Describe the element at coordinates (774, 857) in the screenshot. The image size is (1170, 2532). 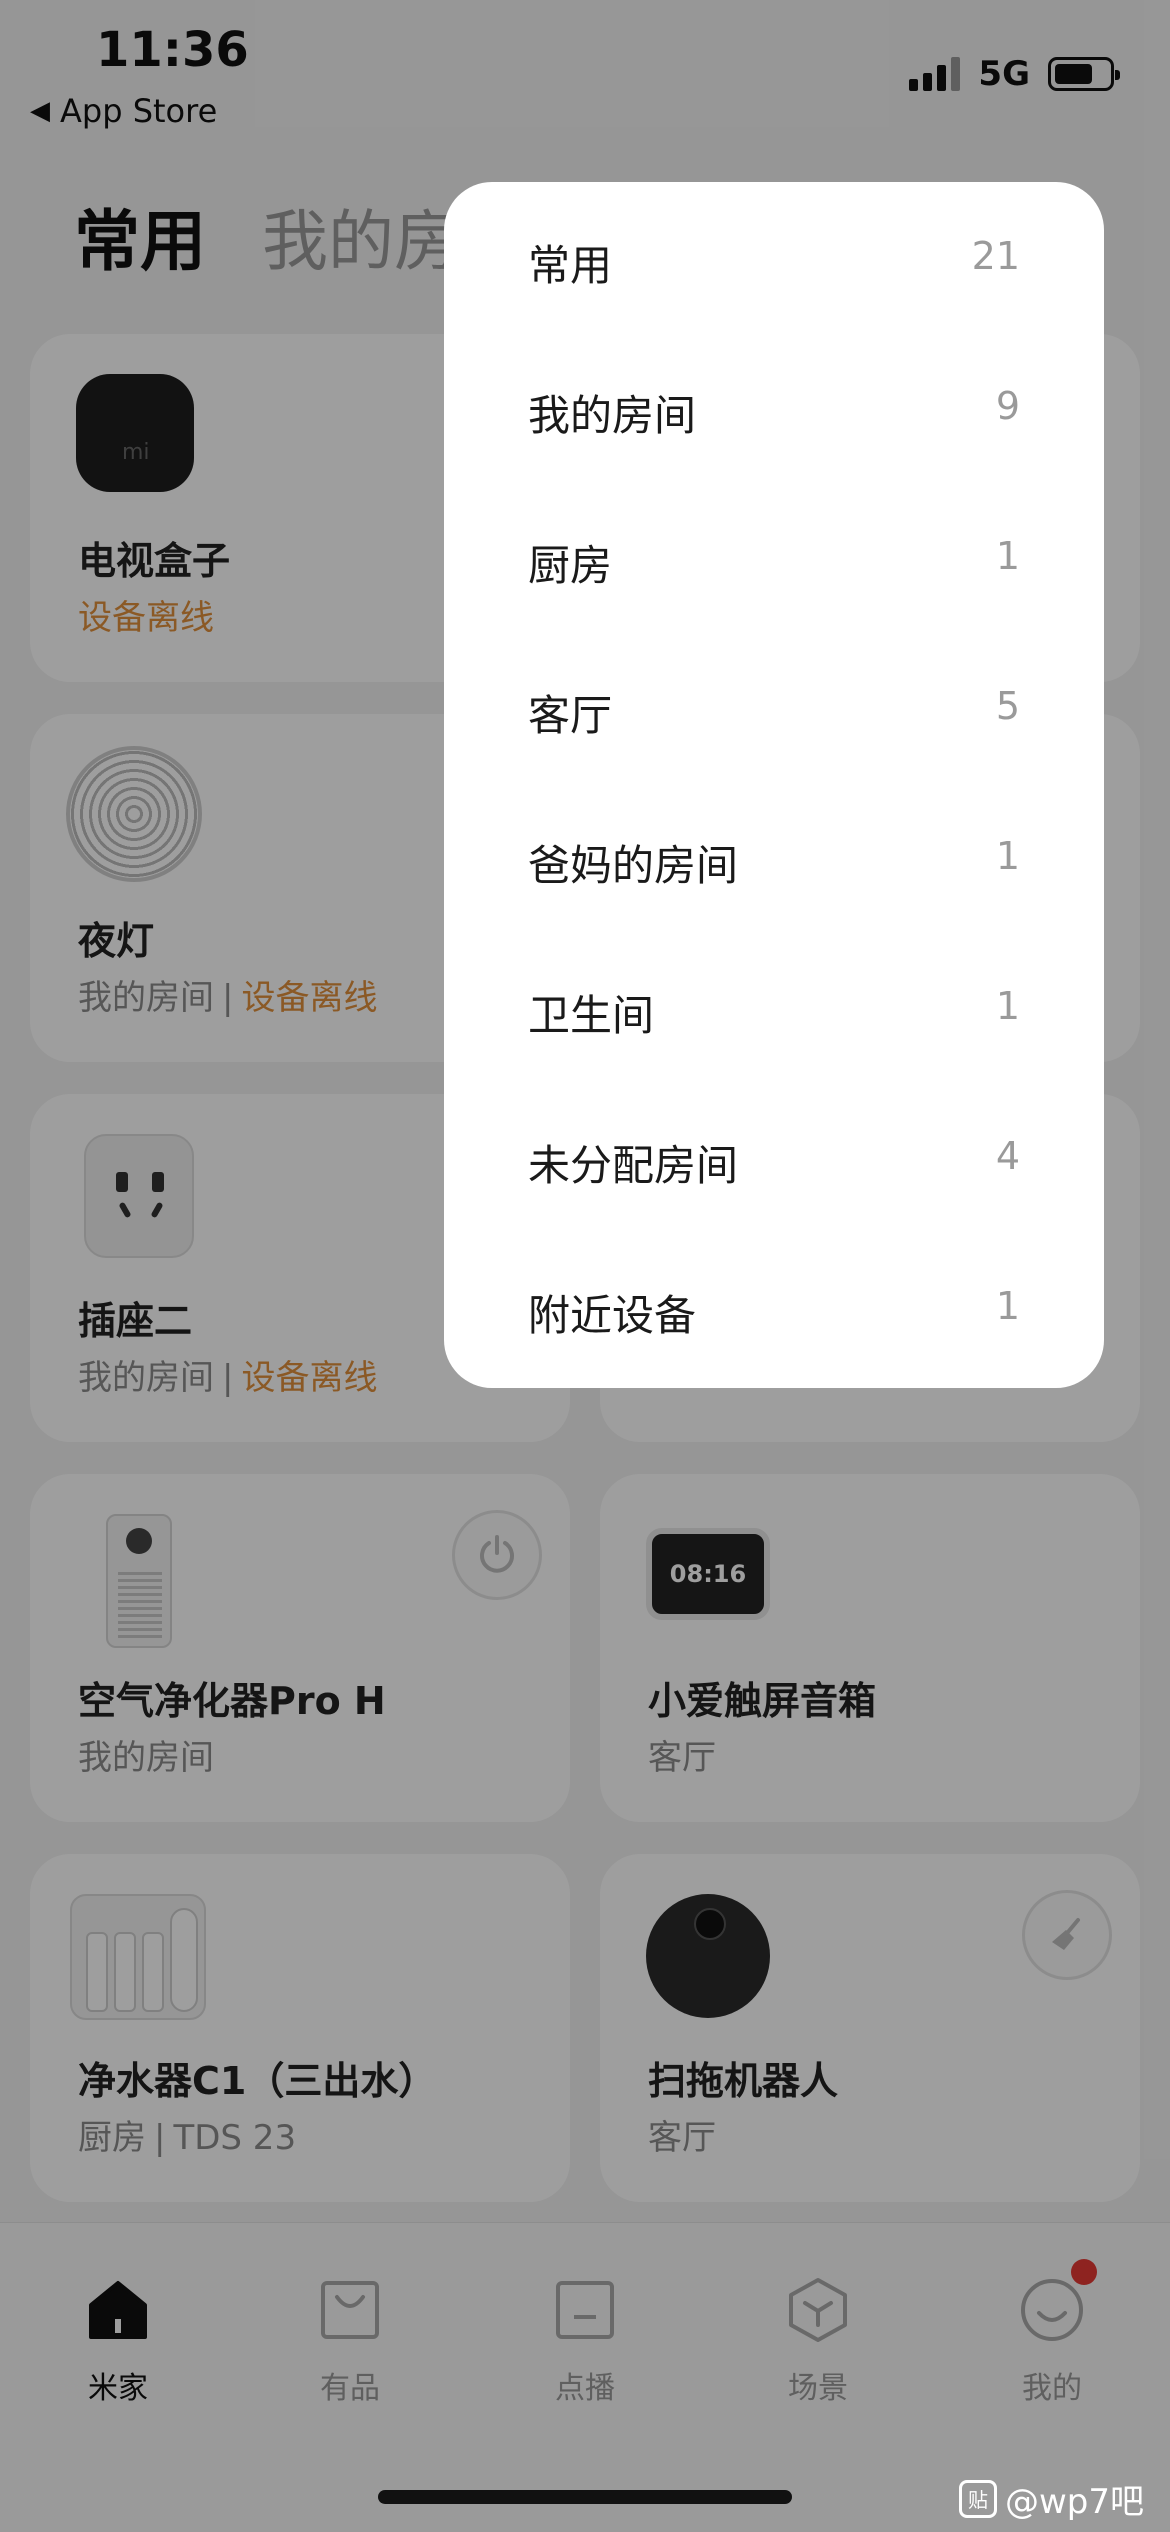
I see `room-option-parents-room: 爸妈的房间 1` at that location.